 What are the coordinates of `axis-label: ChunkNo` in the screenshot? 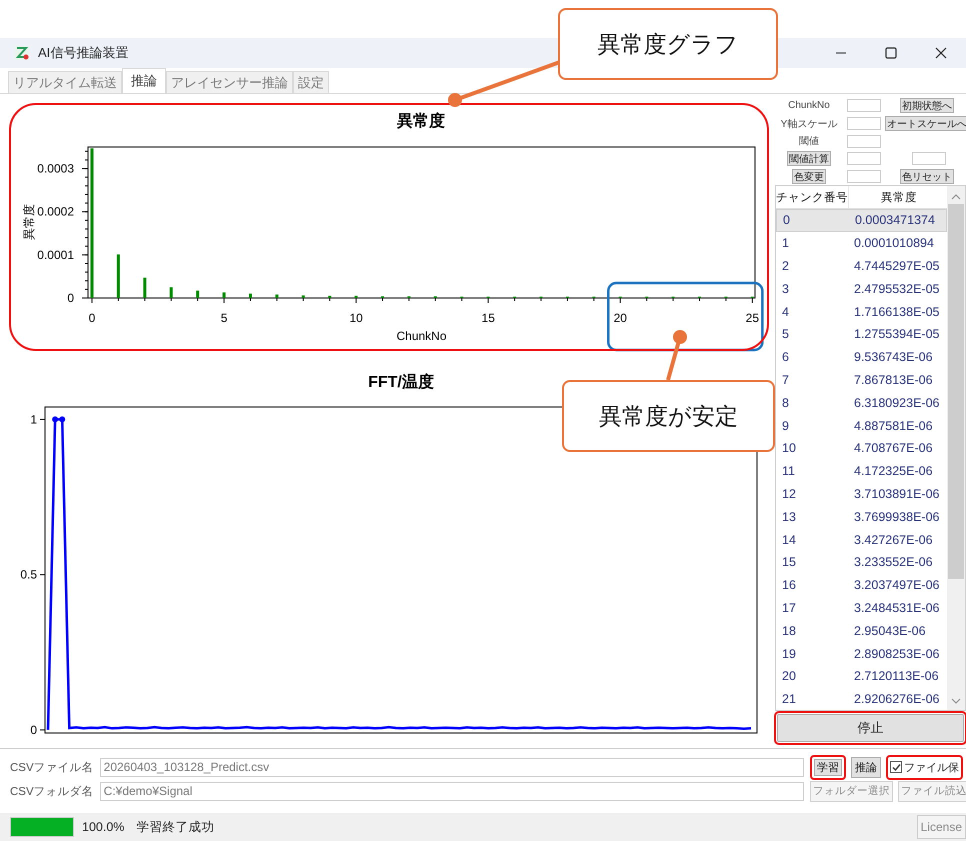 It's located at (421, 336).